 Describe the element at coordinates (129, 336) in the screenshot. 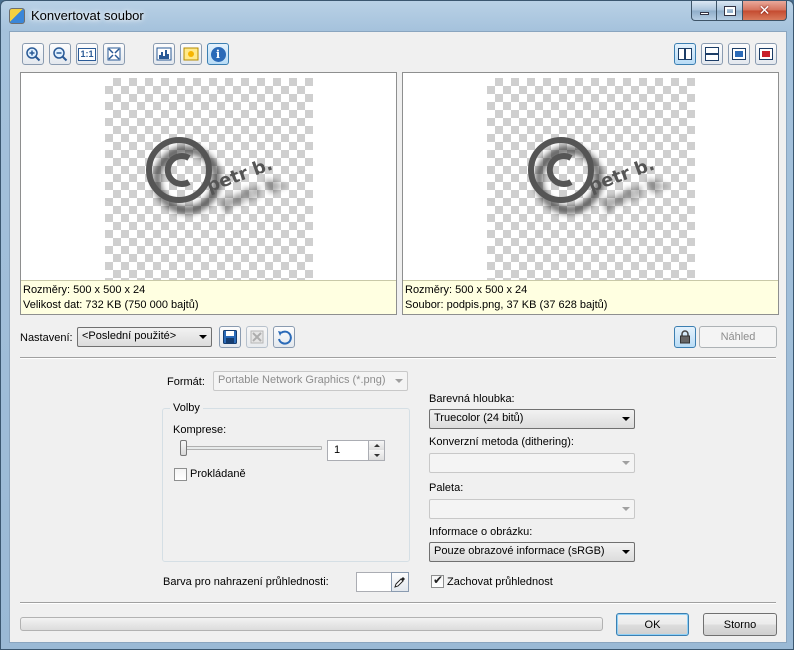

I see `settings-preset-value: <Poslední použité>` at that location.